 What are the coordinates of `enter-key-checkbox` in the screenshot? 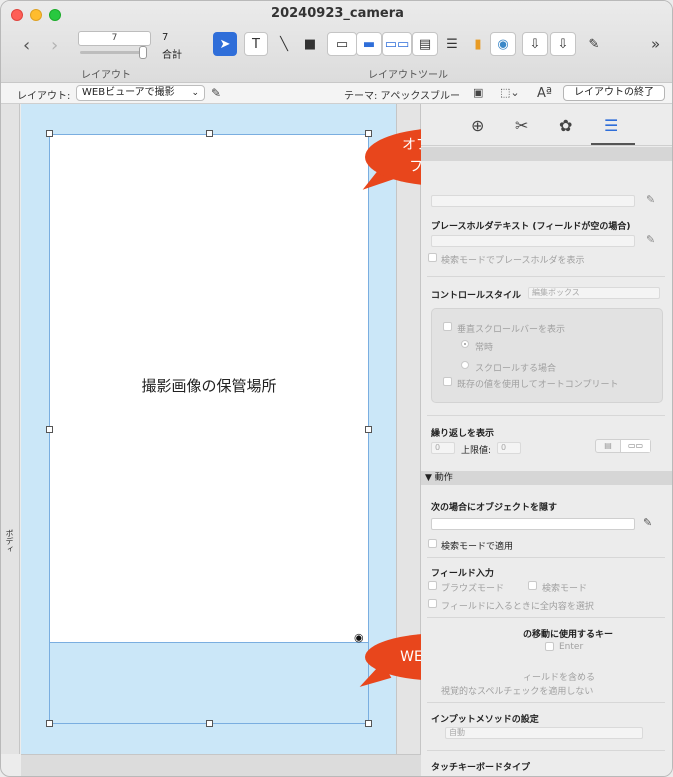 It's located at (549, 646).